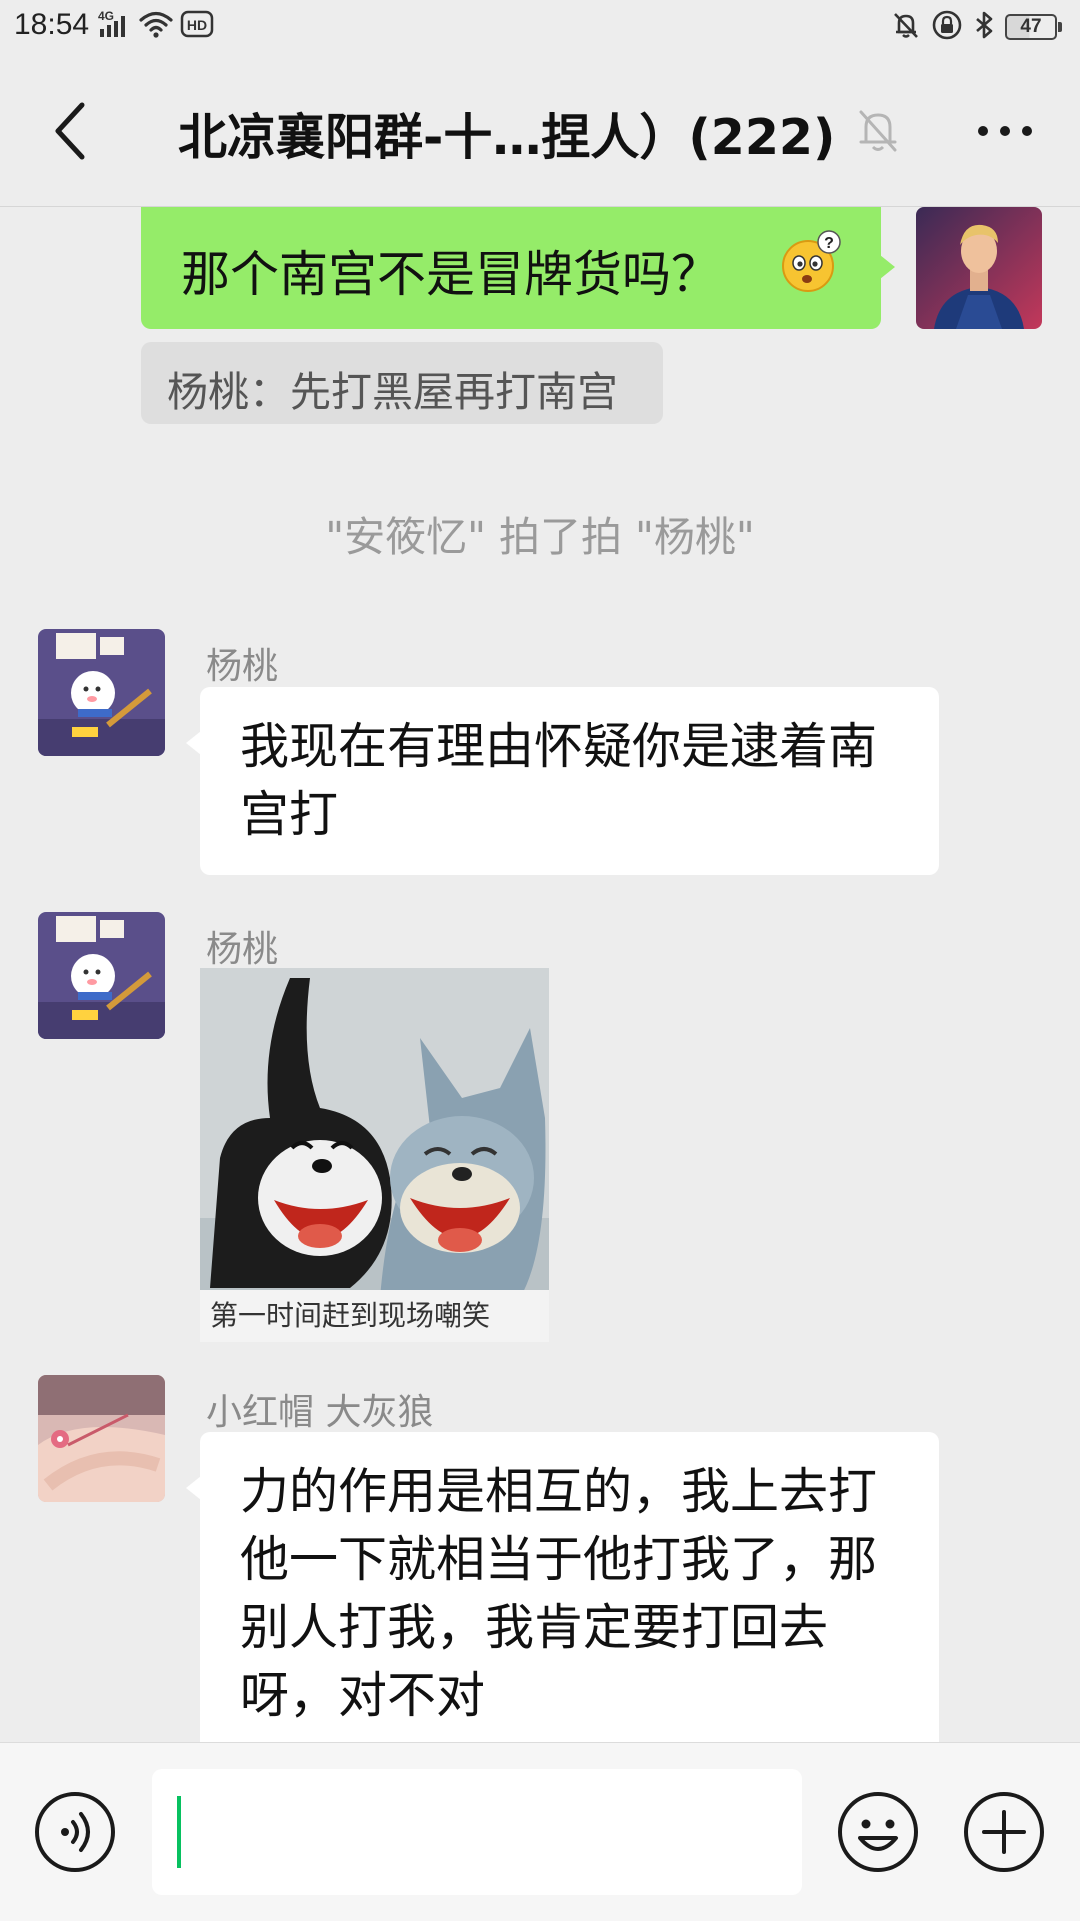 This screenshot has width=1080, height=1921. I want to click on battery-icon: 47, so click(1033, 27).